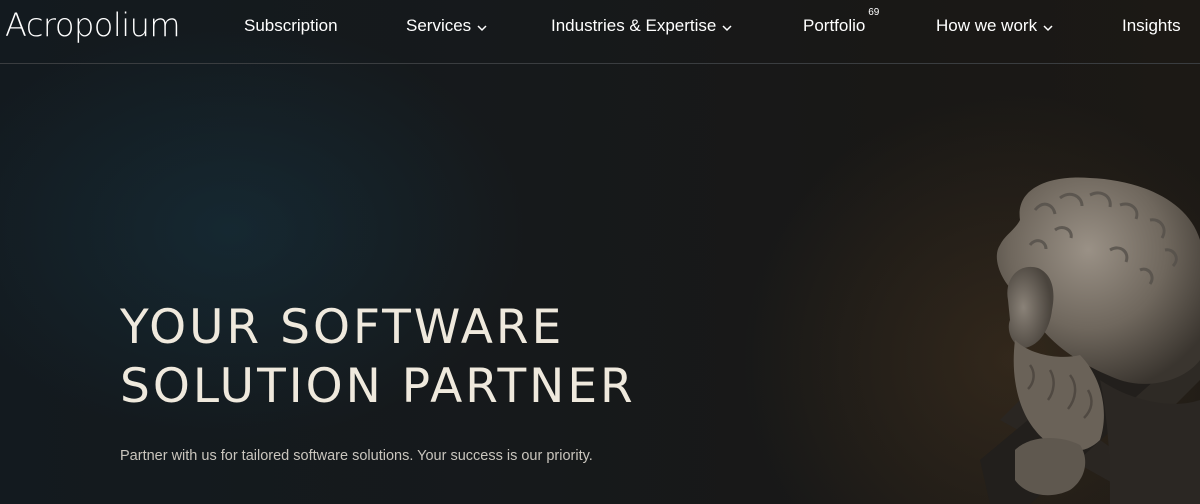  I want to click on nav-item-industries-expertise: Industries & Expertise, so click(641, 26).